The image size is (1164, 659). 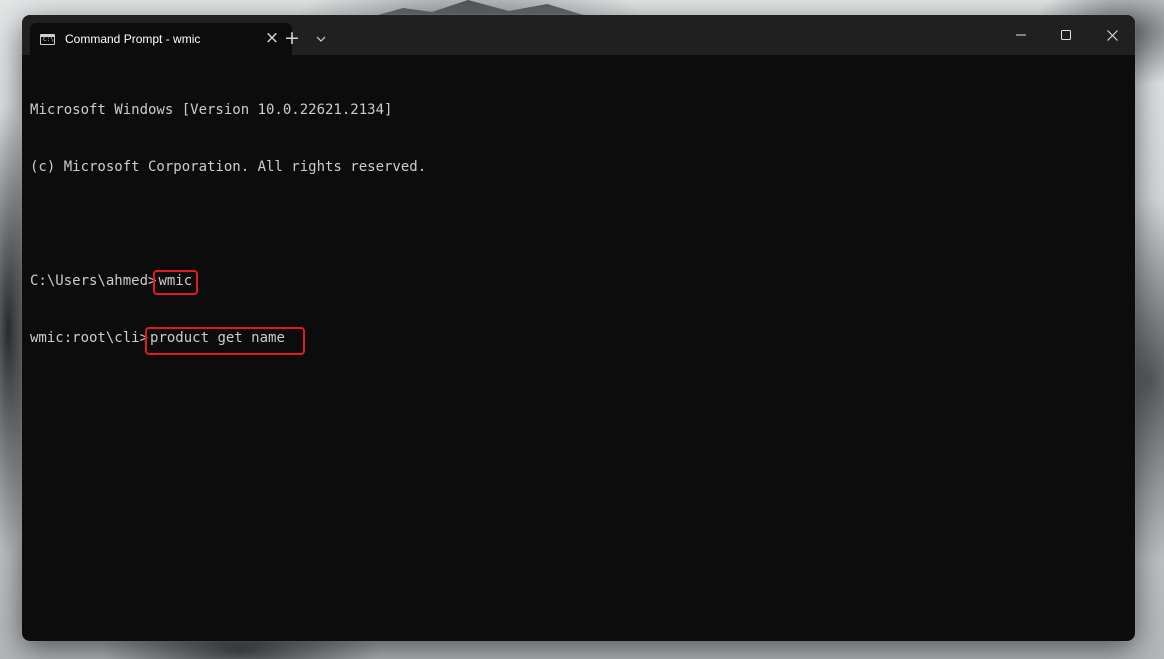 I want to click on close-tab-icon: ×, so click(x=272, y=38).